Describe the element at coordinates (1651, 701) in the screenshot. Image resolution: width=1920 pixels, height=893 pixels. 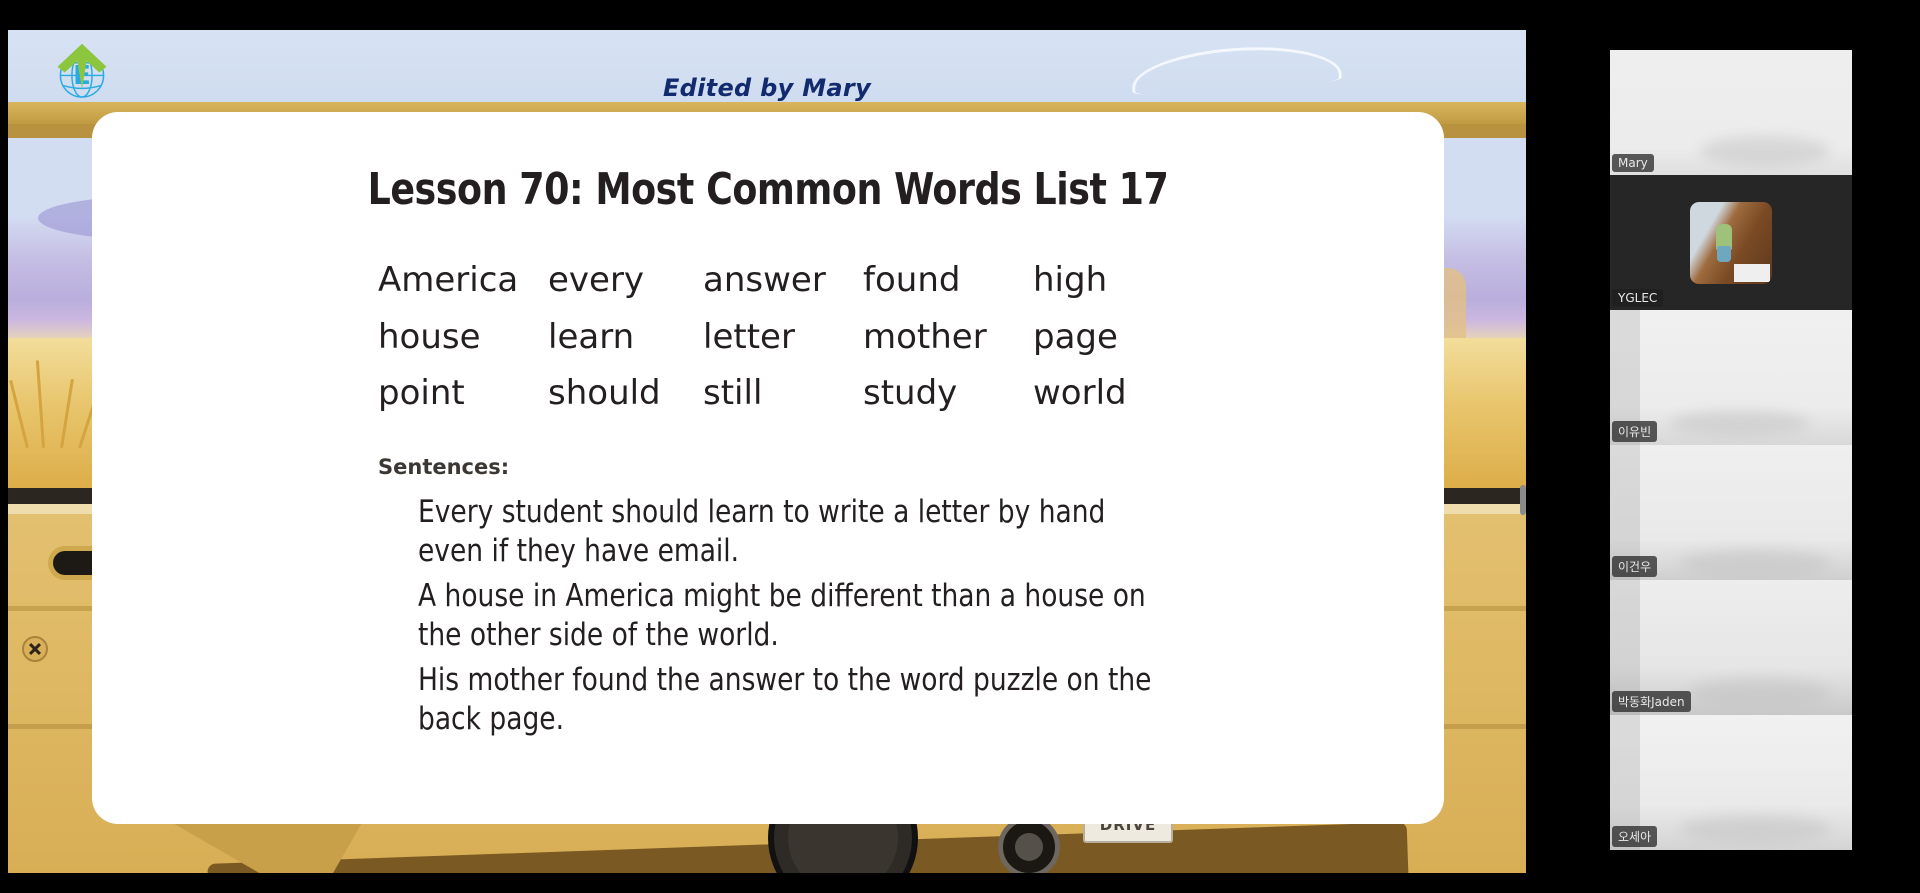
I see `participant-name: 박동화Jaden` at that location.